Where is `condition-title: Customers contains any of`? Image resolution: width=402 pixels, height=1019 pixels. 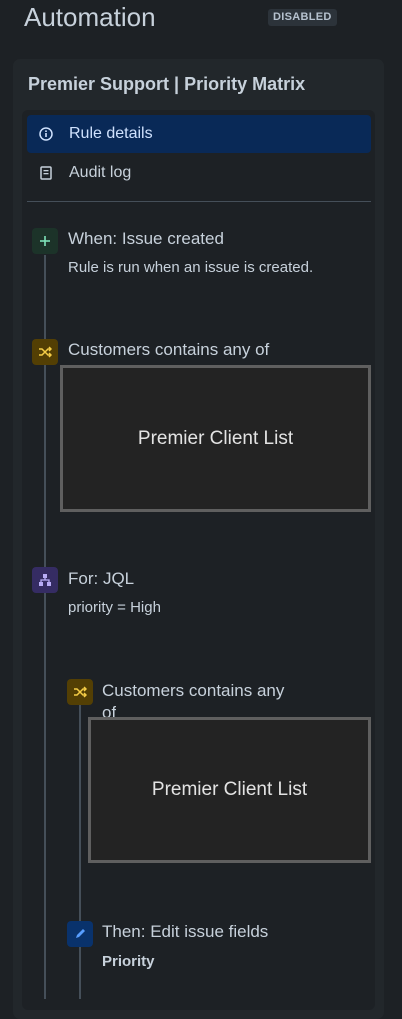 condition-title: Customers contains any of is located at coordinates (168, 350).